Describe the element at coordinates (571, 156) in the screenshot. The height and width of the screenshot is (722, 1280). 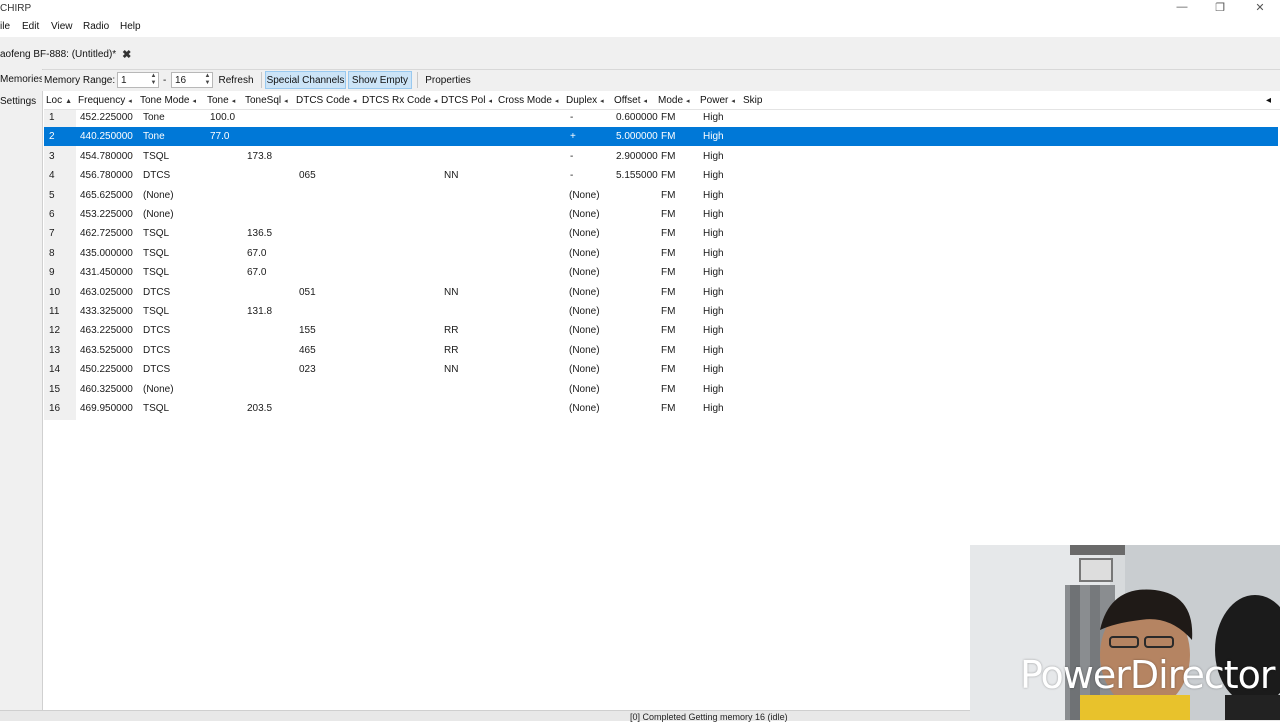
I see `cell-duplex: -` at that location.